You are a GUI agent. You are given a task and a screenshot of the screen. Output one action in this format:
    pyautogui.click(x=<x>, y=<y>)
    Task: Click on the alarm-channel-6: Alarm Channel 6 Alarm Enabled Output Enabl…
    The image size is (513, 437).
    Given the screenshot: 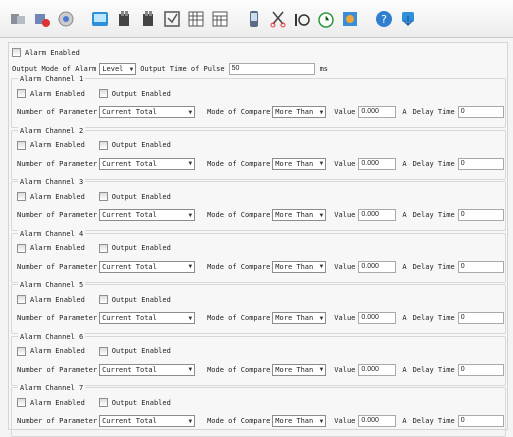 What is the action you would take?
    pyautogui.click(x=258, y=359)
    